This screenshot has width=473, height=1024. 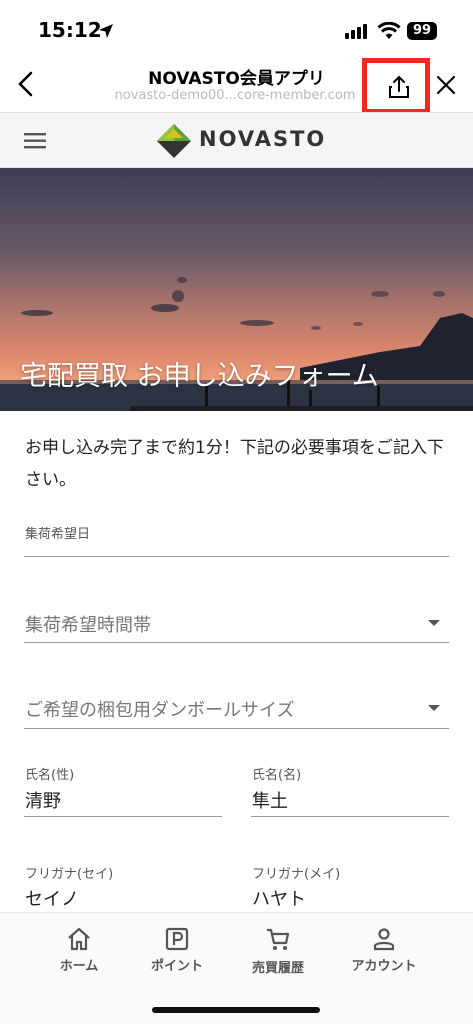 What do you see at coordinates (434, 708) in the screenshot?
I see `box-size-dropdown-icon` at bounding box center [434, 708].